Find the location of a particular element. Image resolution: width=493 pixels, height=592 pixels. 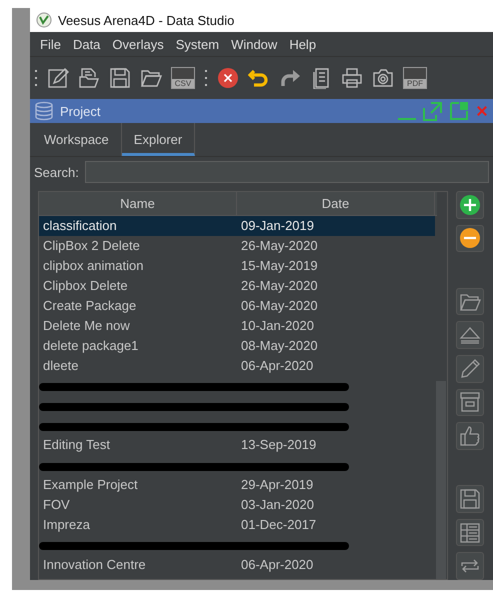

table-cell-text: dleete is located at coordinates (61, 365).